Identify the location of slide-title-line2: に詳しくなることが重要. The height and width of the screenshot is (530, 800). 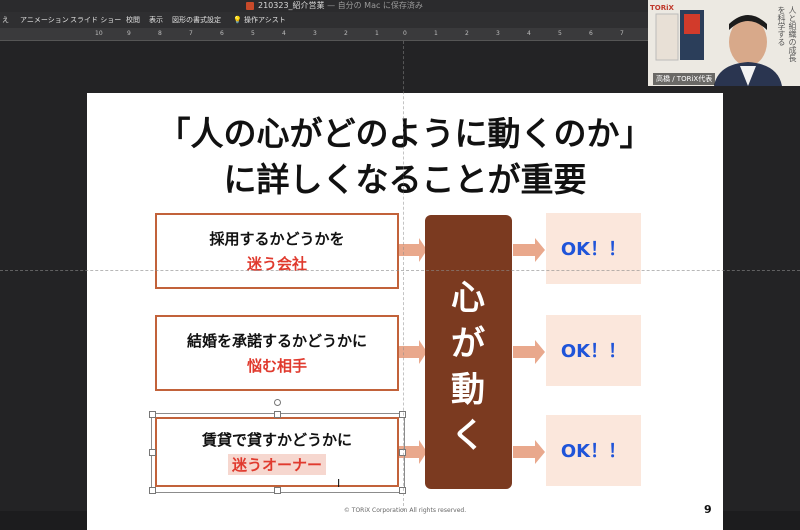
(405, 177).